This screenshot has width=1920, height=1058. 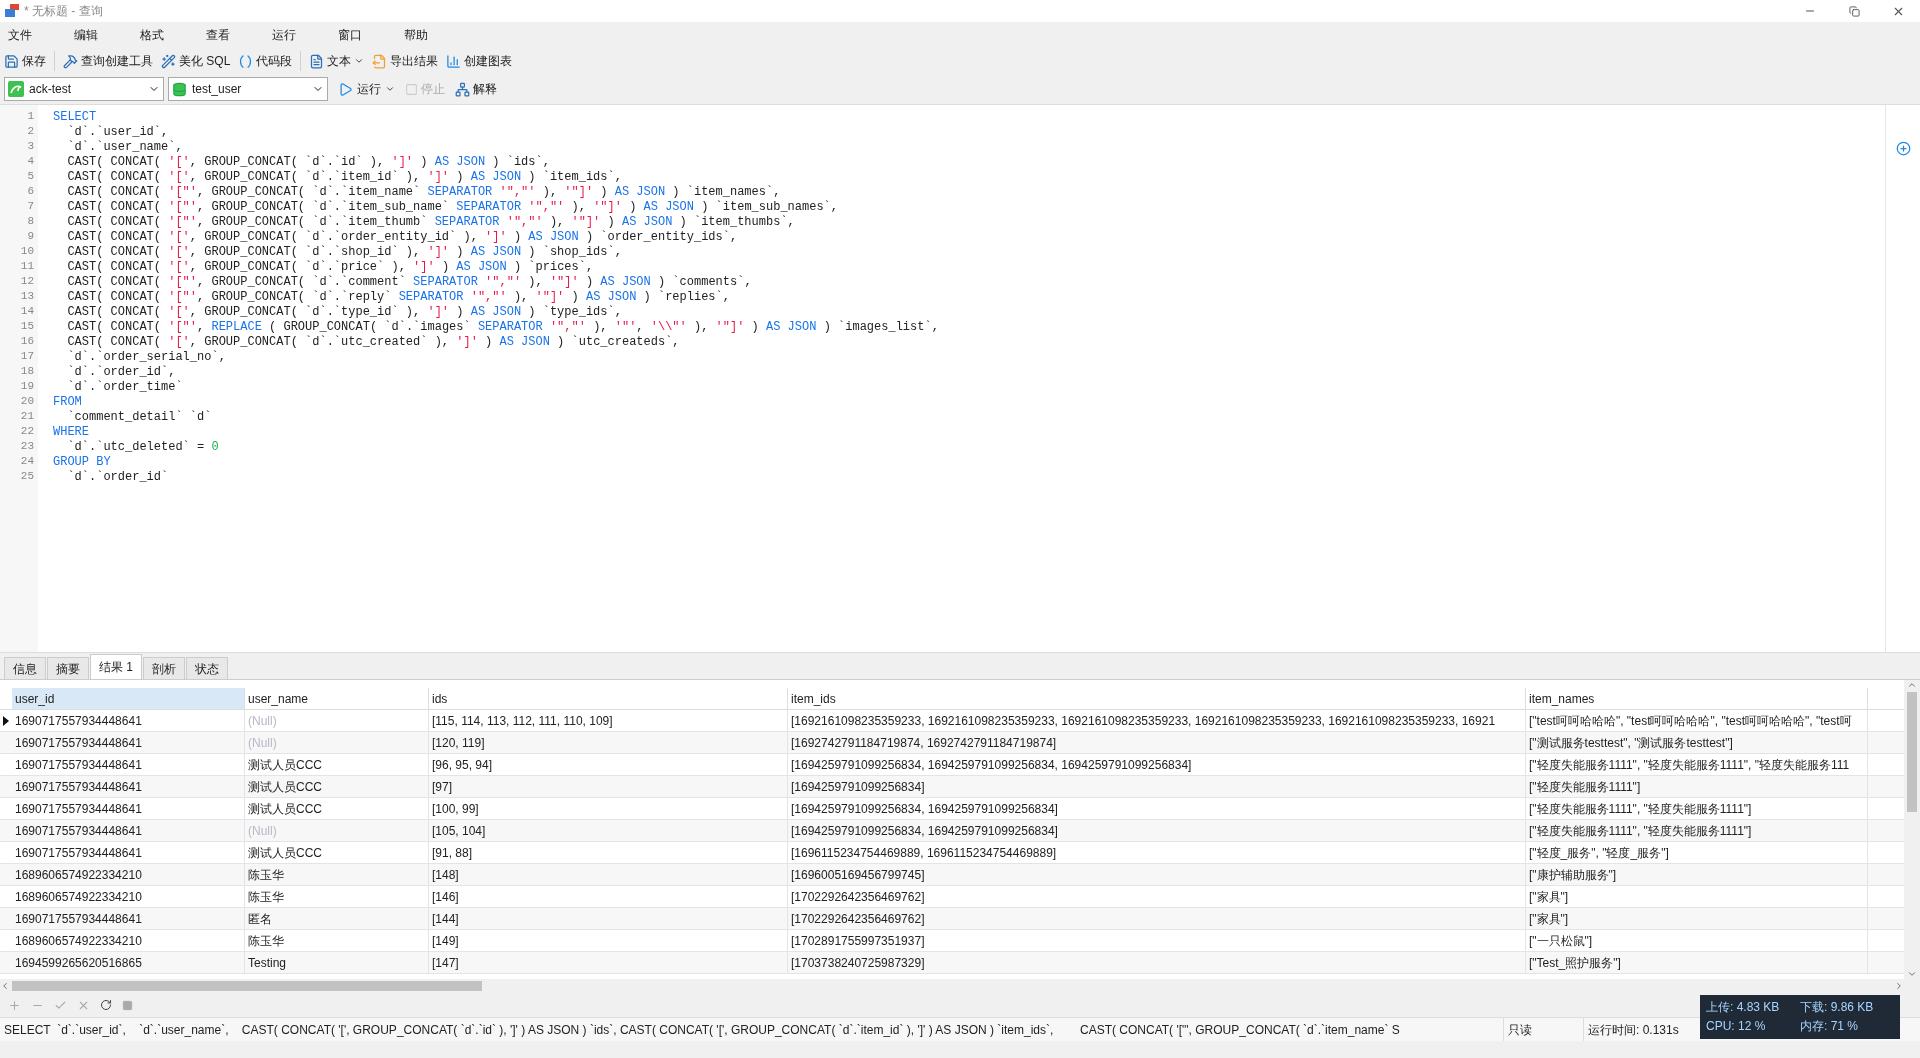 I want to click on menu-item: 查看, so click(x=218, y=35).